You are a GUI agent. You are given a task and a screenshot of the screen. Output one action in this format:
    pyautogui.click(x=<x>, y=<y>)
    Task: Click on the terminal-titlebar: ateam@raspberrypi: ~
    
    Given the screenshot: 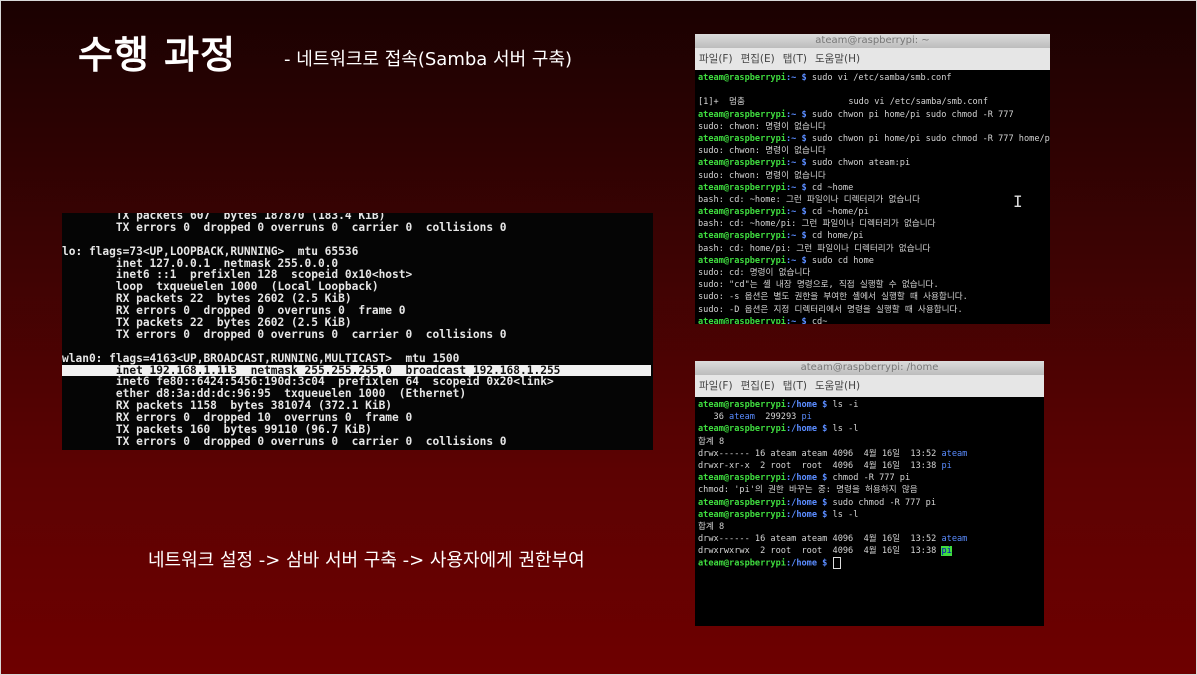 What is the action you would take?
    pyautogui.click(x=872, y=41)
    